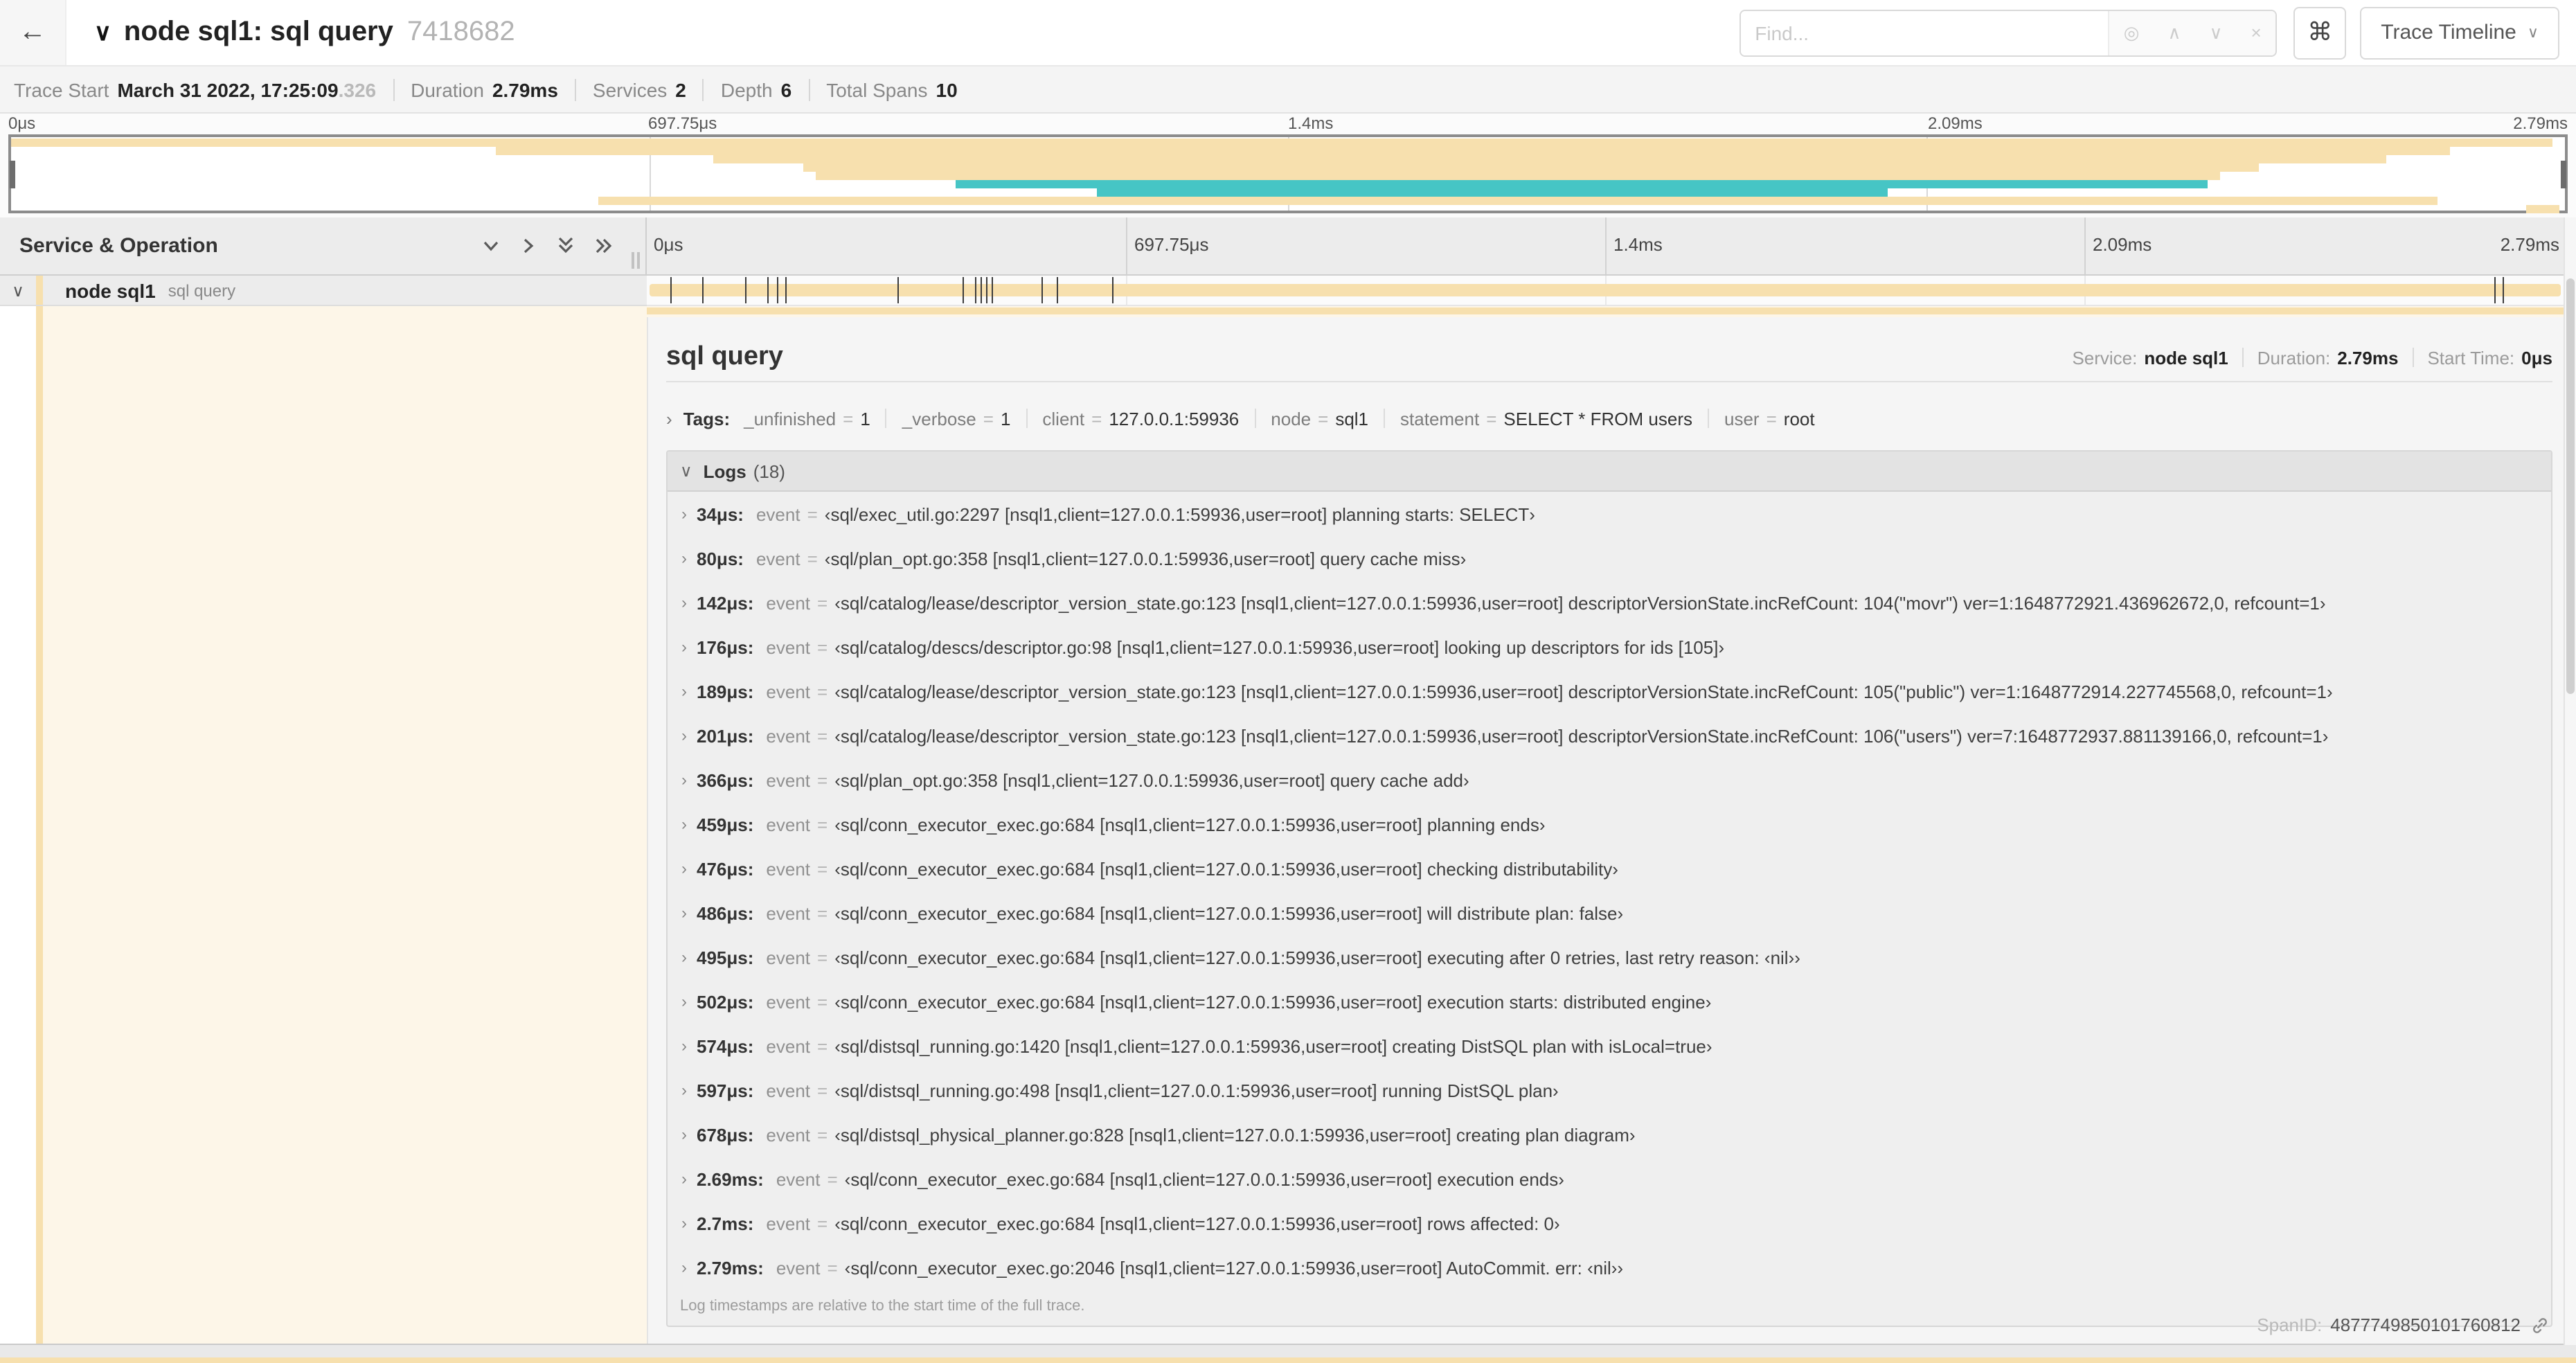 The image size is (2576, 1363). I want to click on tag-key: _unfinished, so click(790, 418).